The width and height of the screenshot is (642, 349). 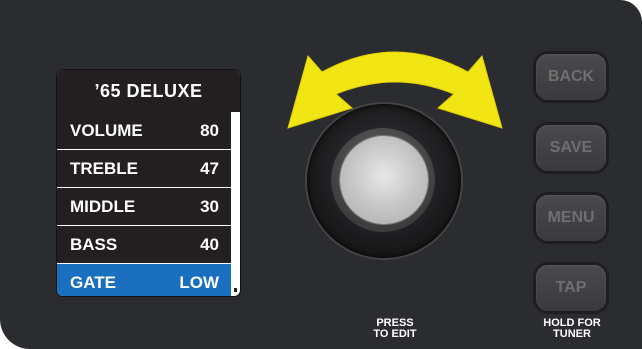 I want to click on param-row-middle: MIDDLE 30, so click(x=144, y=207).